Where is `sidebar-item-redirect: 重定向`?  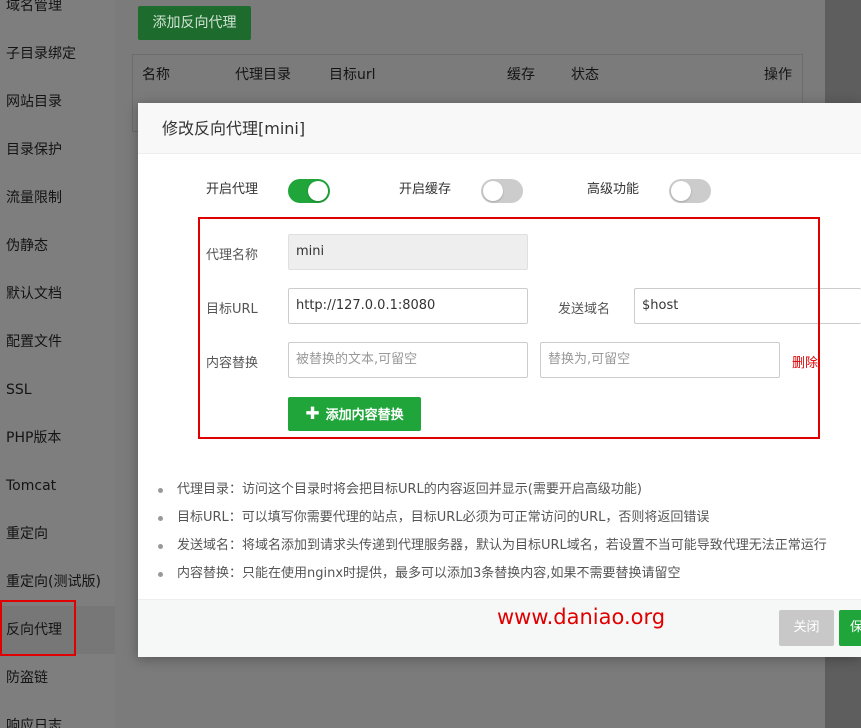
sidebar-item-redirect: 重定向 is located at coordinates (57, 534).